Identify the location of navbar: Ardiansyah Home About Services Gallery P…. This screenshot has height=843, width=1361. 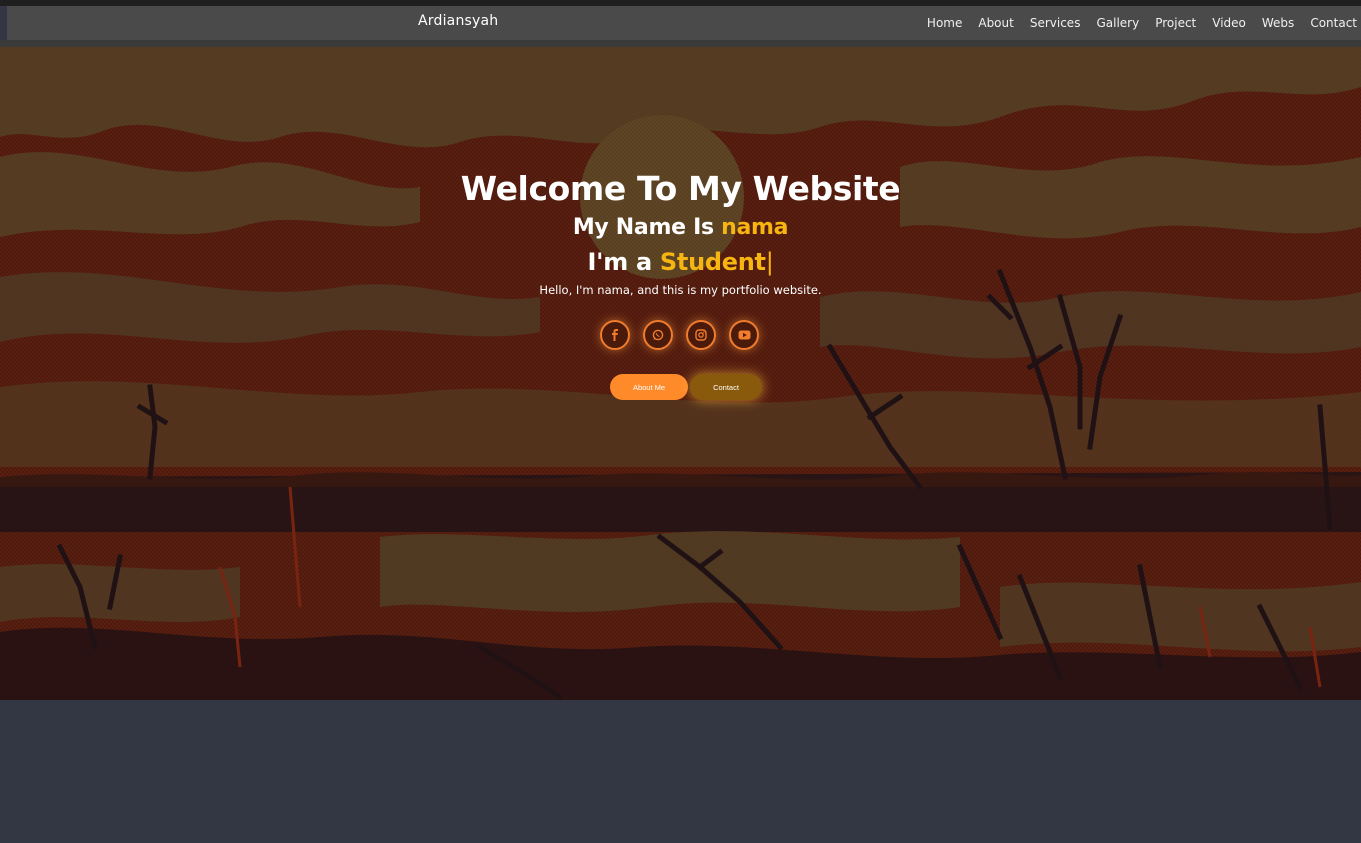
(684, 23).